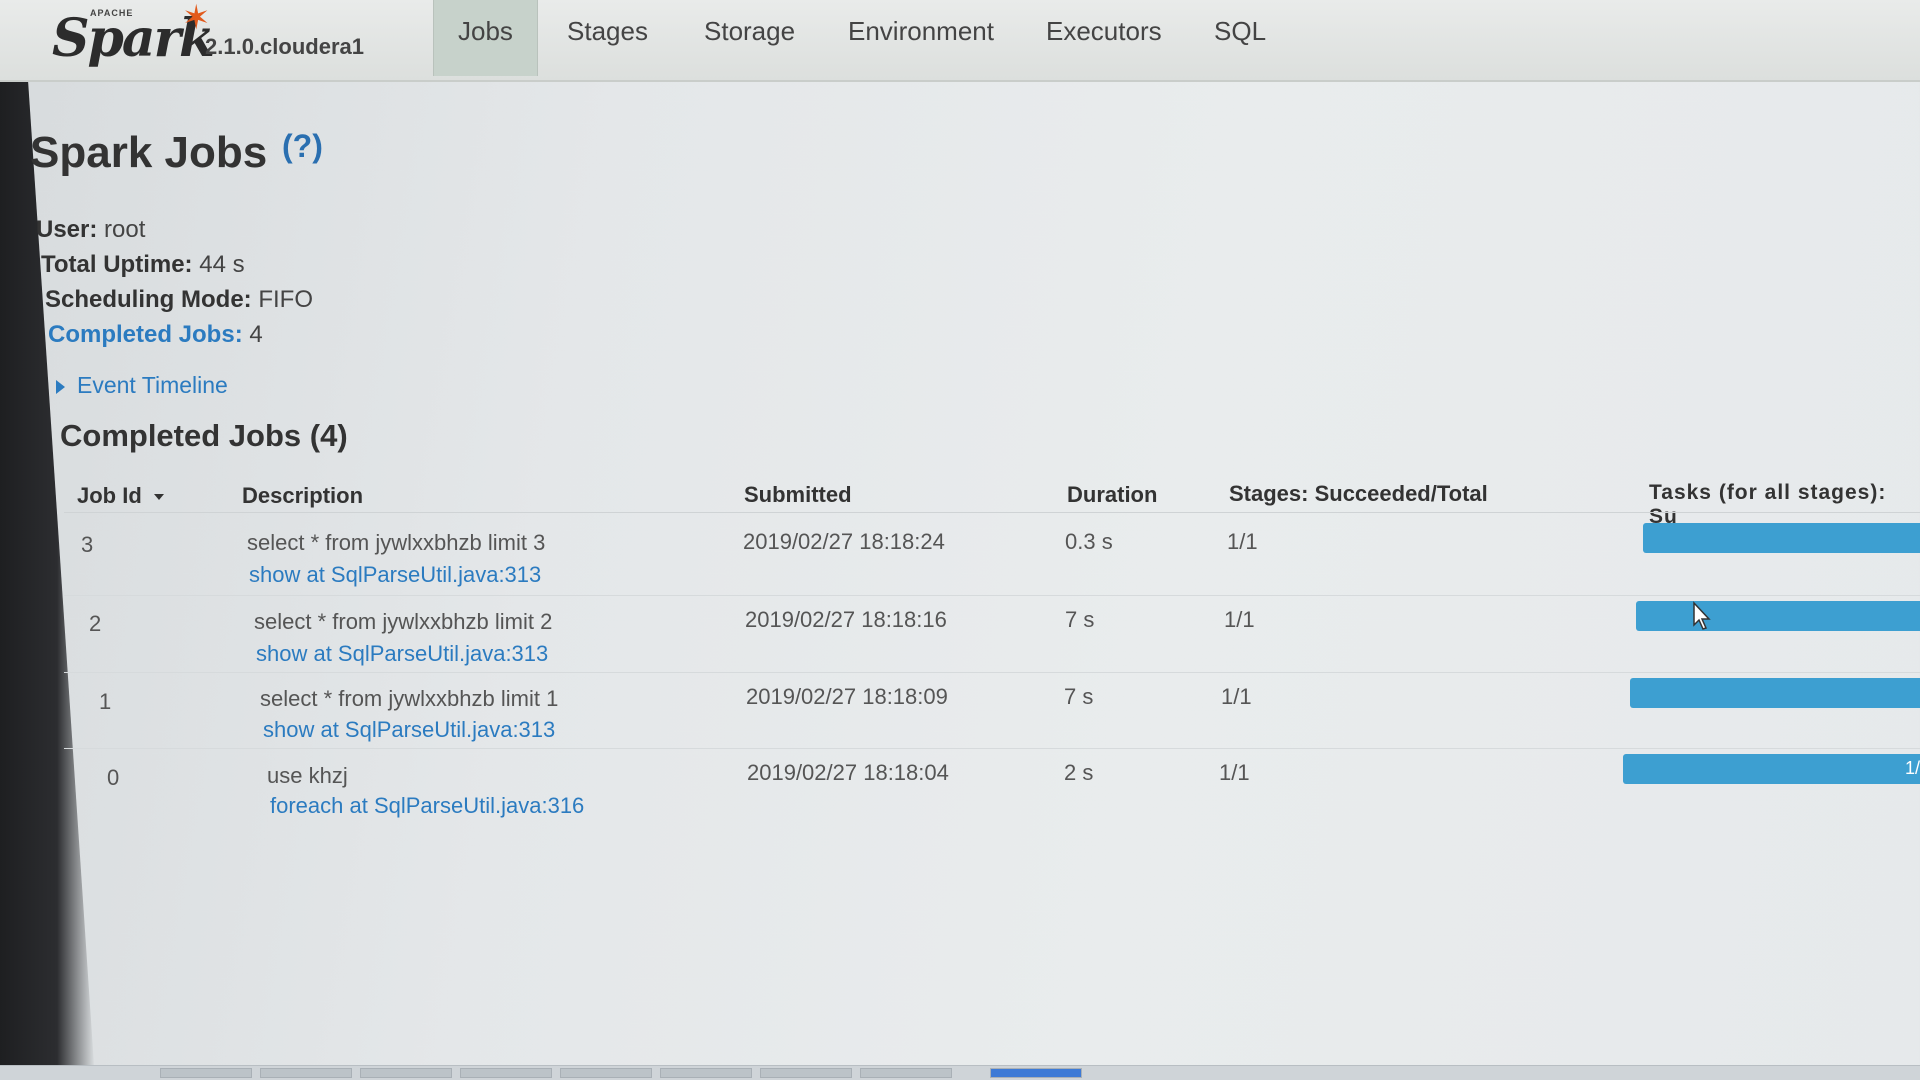  Describe the element at coordinates (1089, 541) in the screenshot. I see `job-duration-cell: 0.3 s` at that location.